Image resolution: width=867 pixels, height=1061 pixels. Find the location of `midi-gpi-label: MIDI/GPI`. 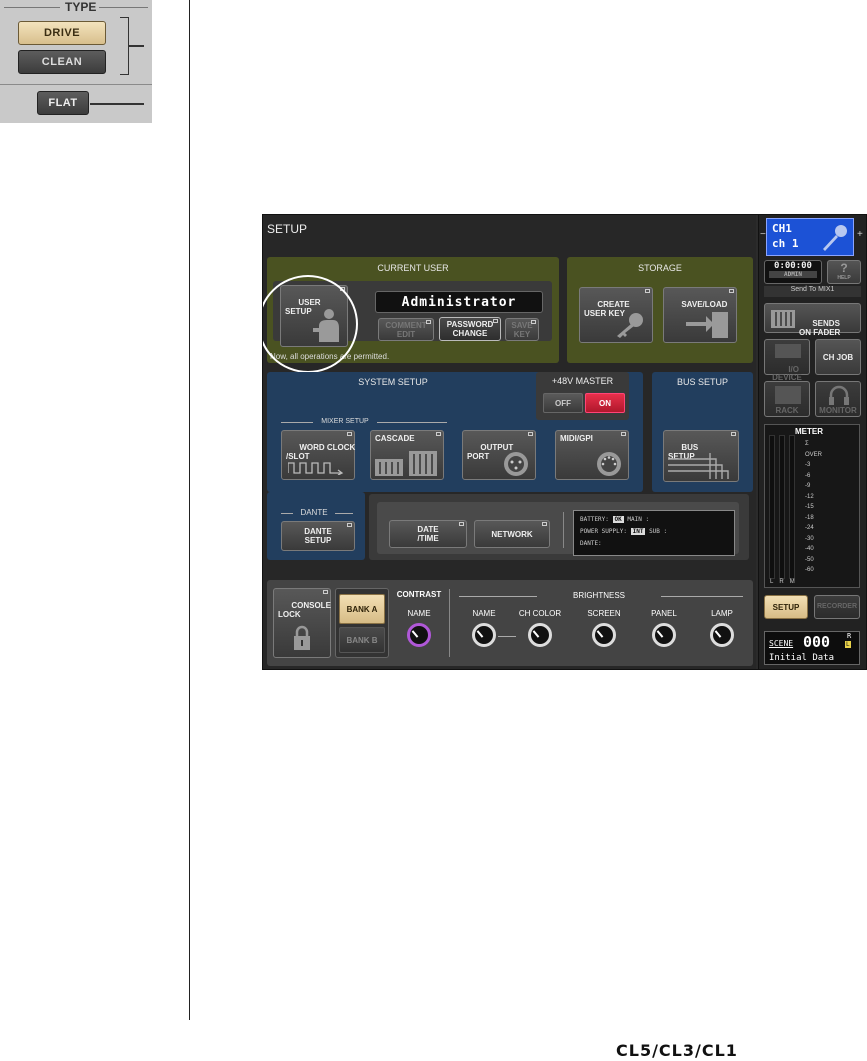

midi-gpi-label: MIDI/GPI is located at coordinates (576, 438).